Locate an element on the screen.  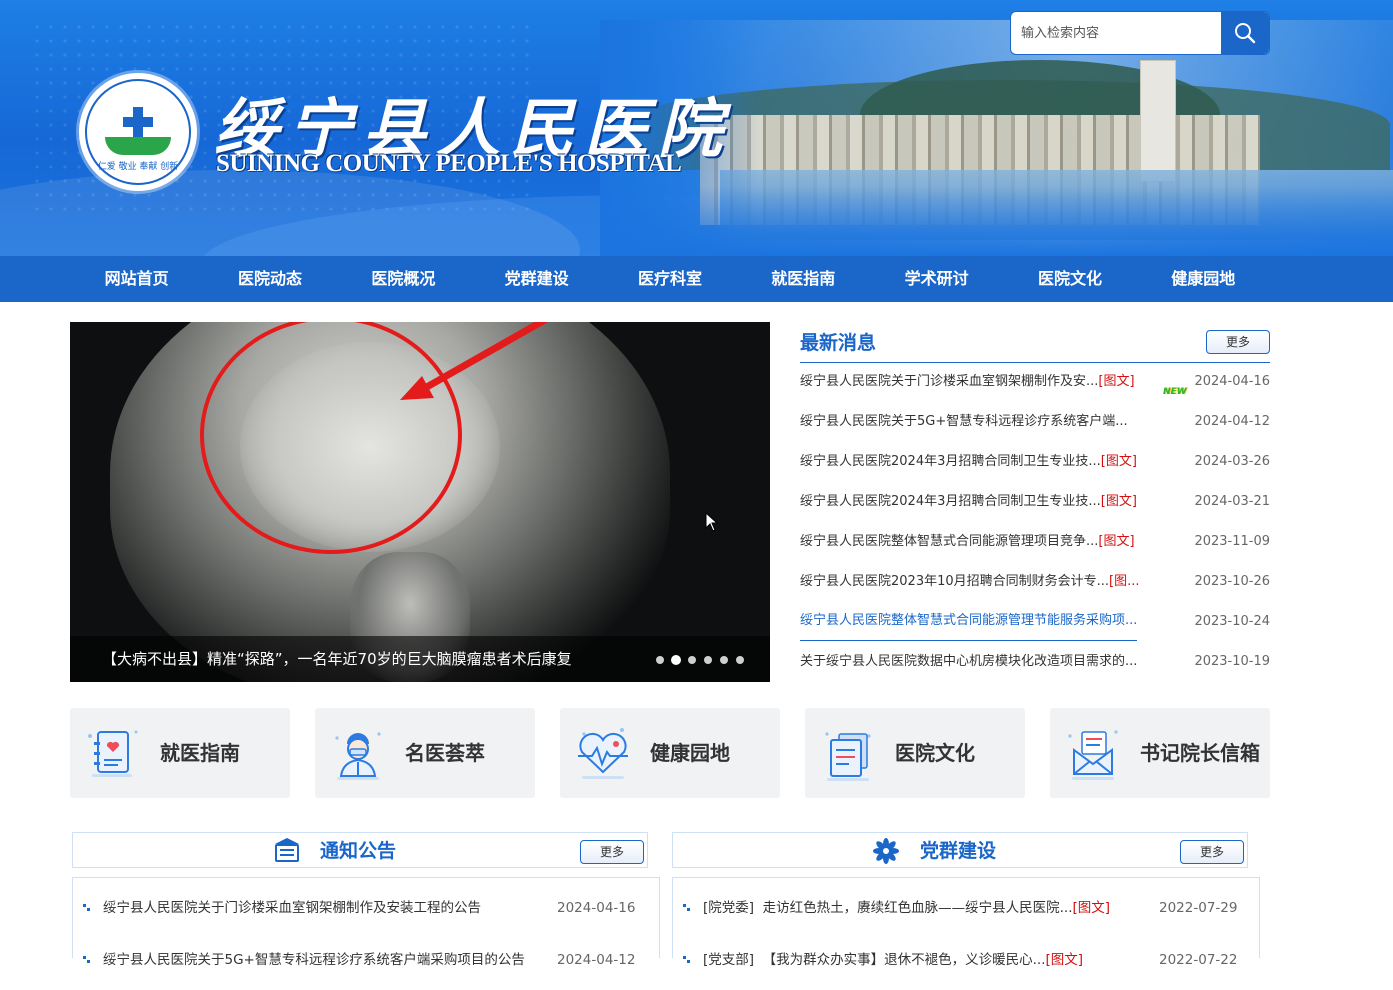
news-date: 2024-03-21 is located at coordinates (1232, 501).